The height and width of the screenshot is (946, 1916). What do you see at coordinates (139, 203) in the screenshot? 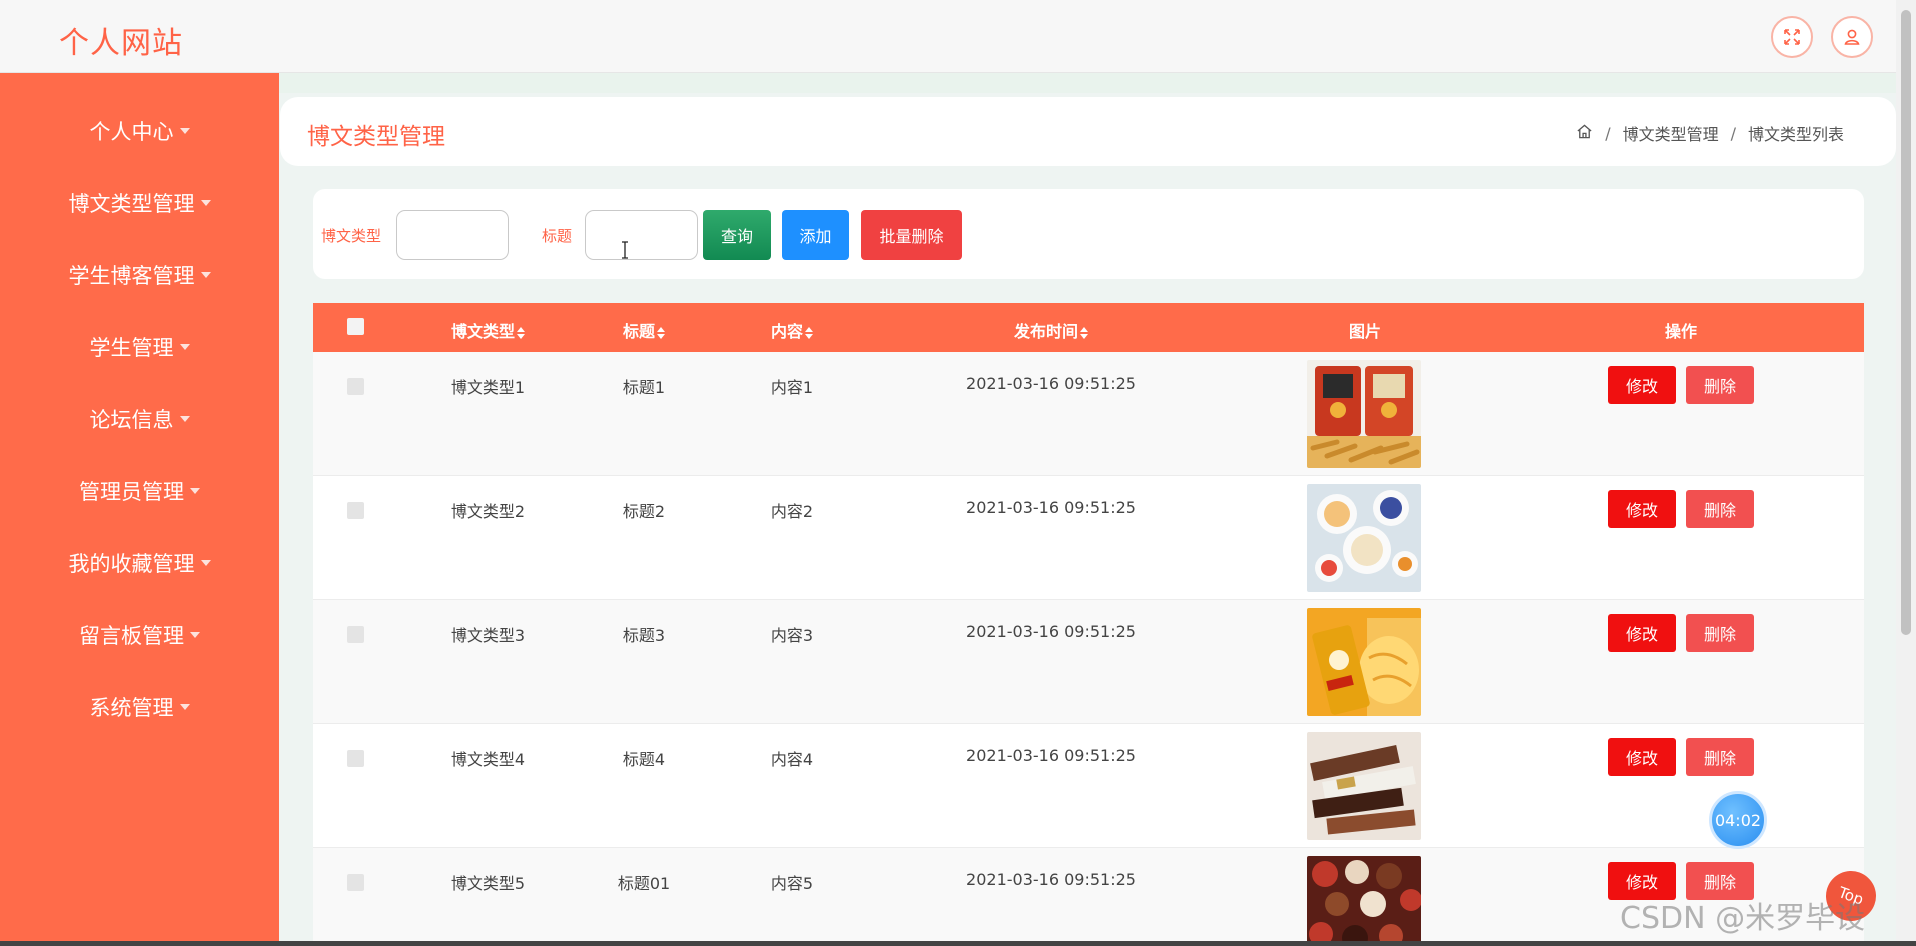
I see `sidebar-item-blog-type: 博文类型管理` at bounding box center [139, 203].